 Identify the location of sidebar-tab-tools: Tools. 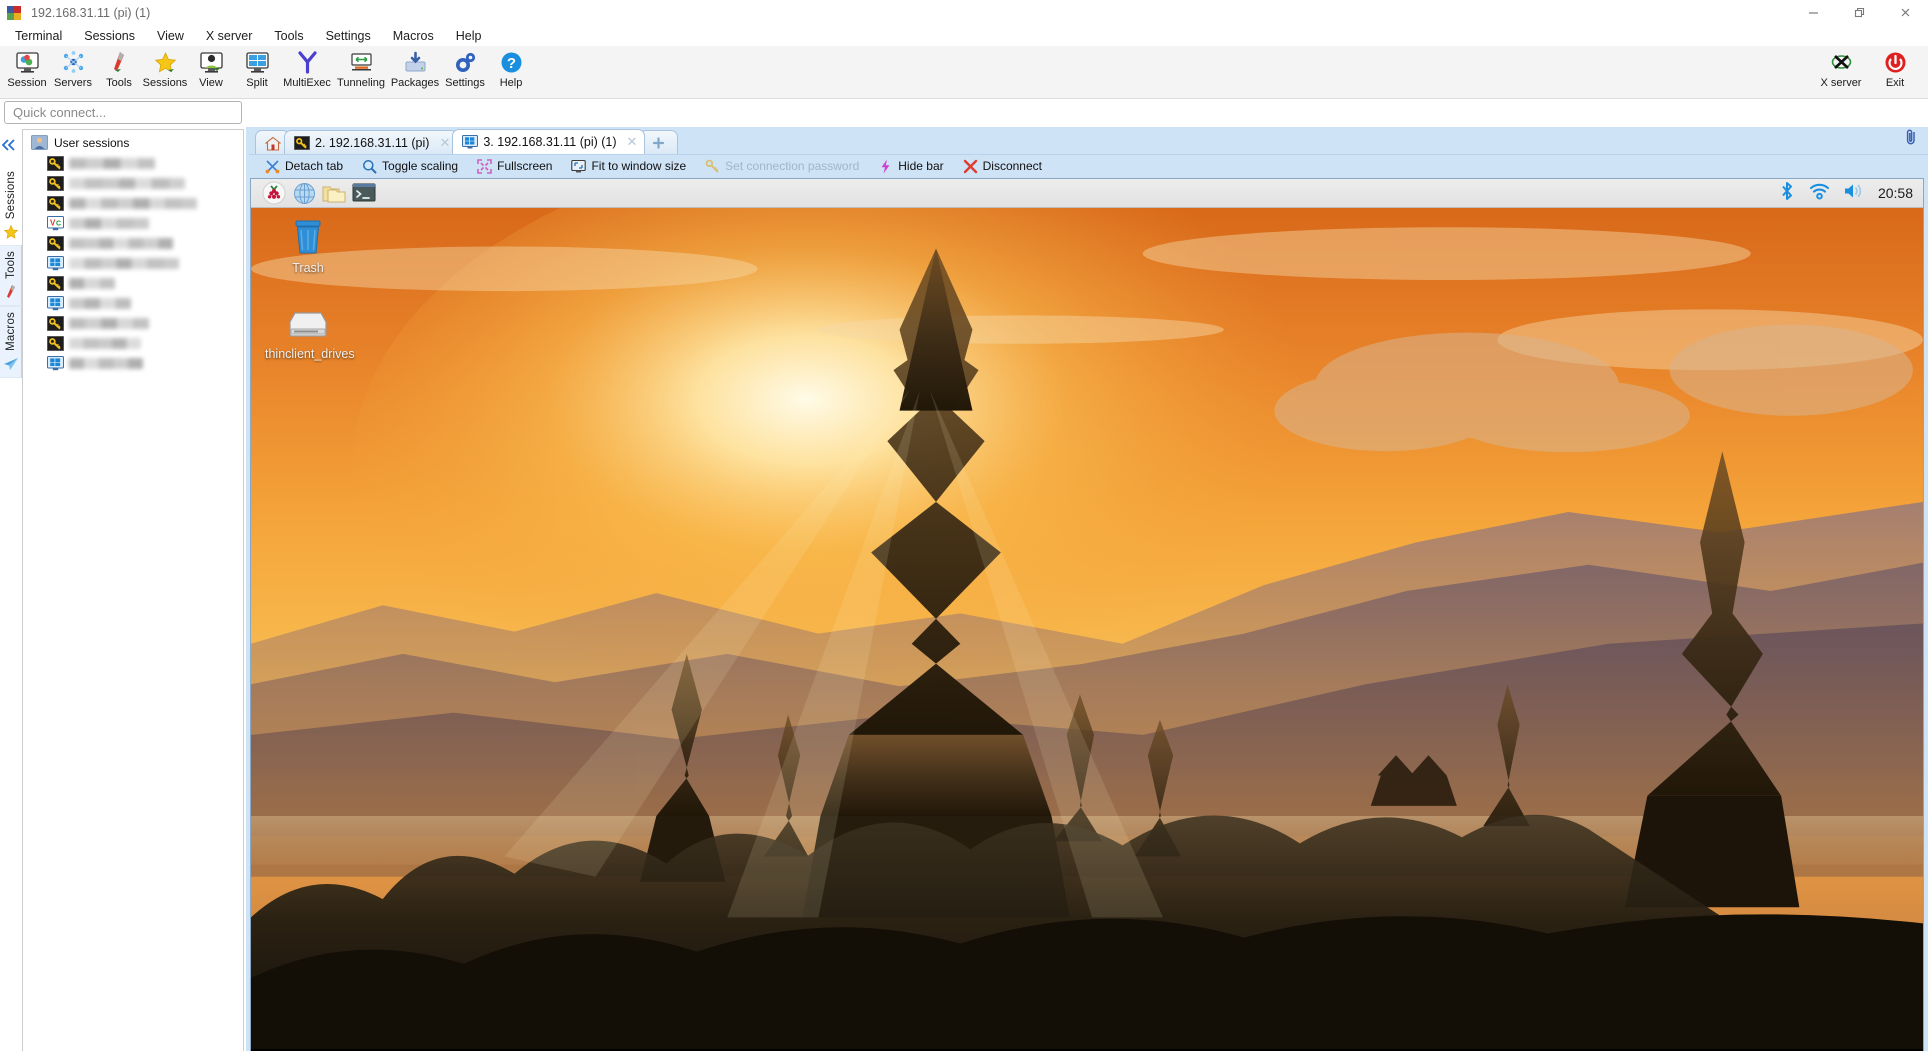
(11, 276).